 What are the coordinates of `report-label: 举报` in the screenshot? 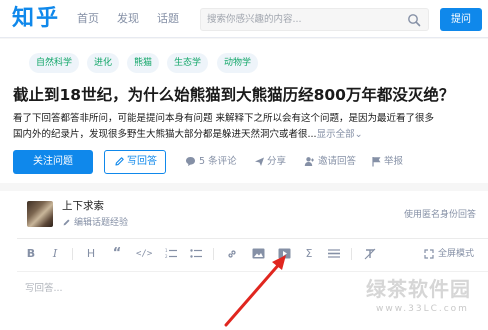 It's located at (394, 161).